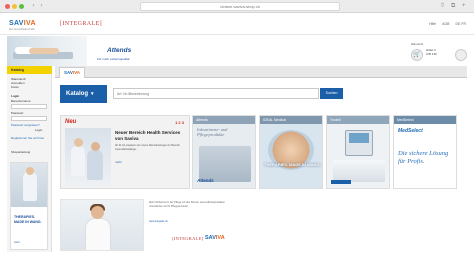 The height and width of the screenshot is (253, 474). What do you see at coordinates (423, 157) in the screenshot?
I see `tile-text: Die sichere Lösung für Profis.` at bounding box center [423, 157].